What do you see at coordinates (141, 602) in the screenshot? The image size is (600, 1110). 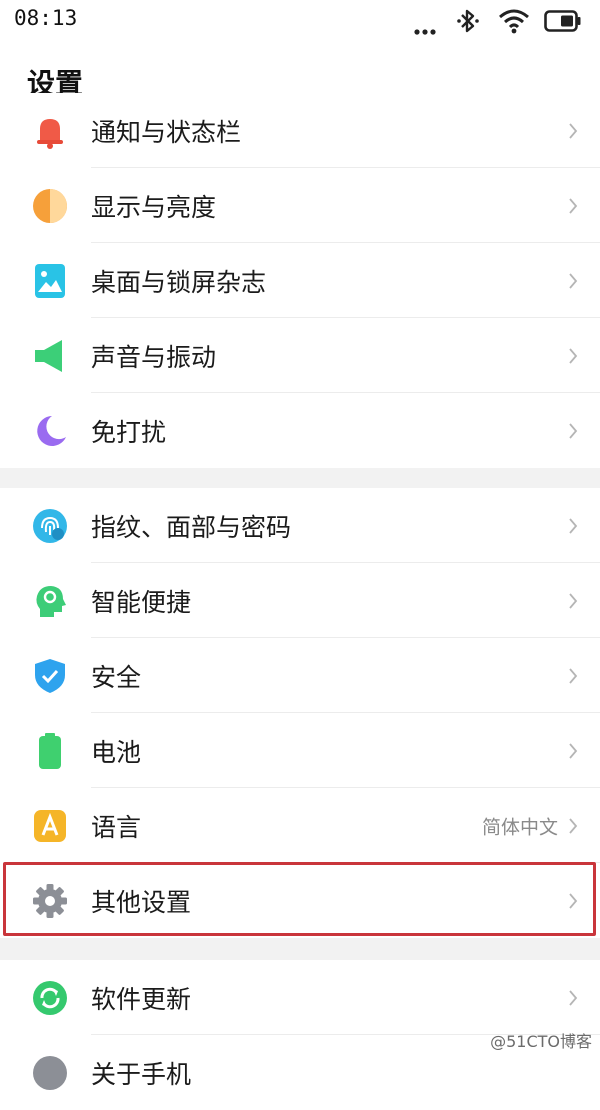 I see `settings-item-label: 智能便捷` at bounding box center [141, 602].